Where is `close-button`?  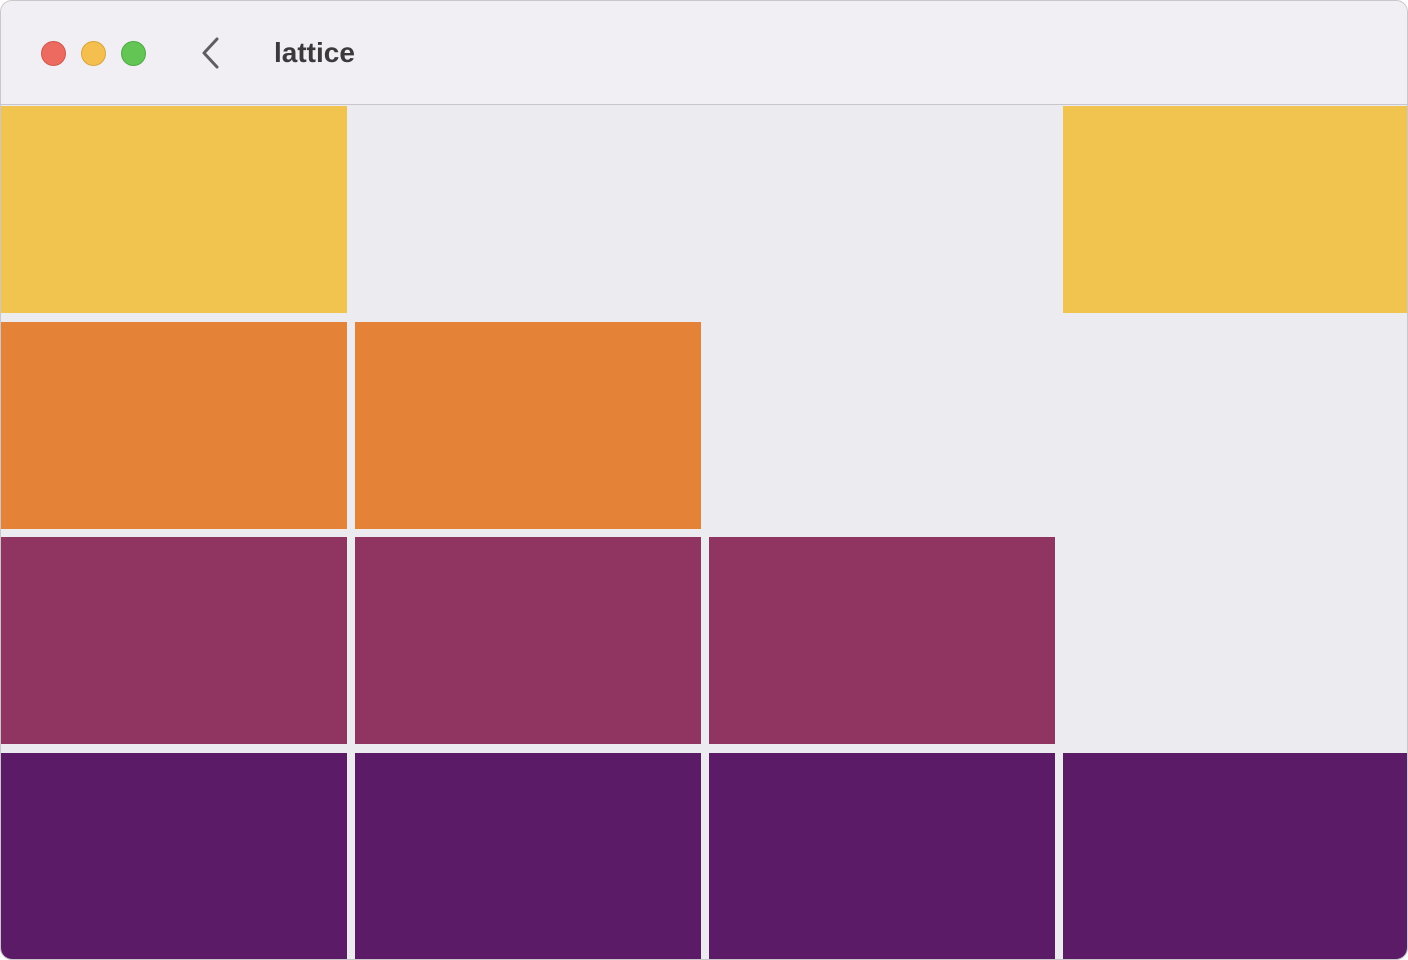 close-button is located at coordinates (53, 53).